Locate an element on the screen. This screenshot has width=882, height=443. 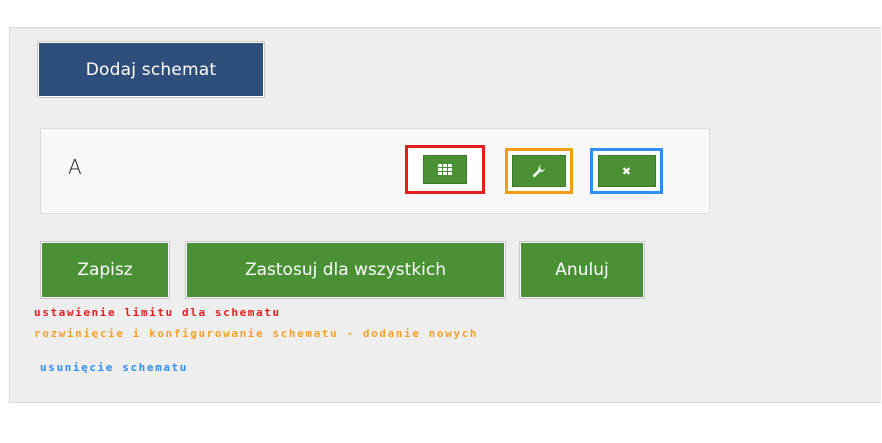
set-limit-button is located at coordinates (445, 169).